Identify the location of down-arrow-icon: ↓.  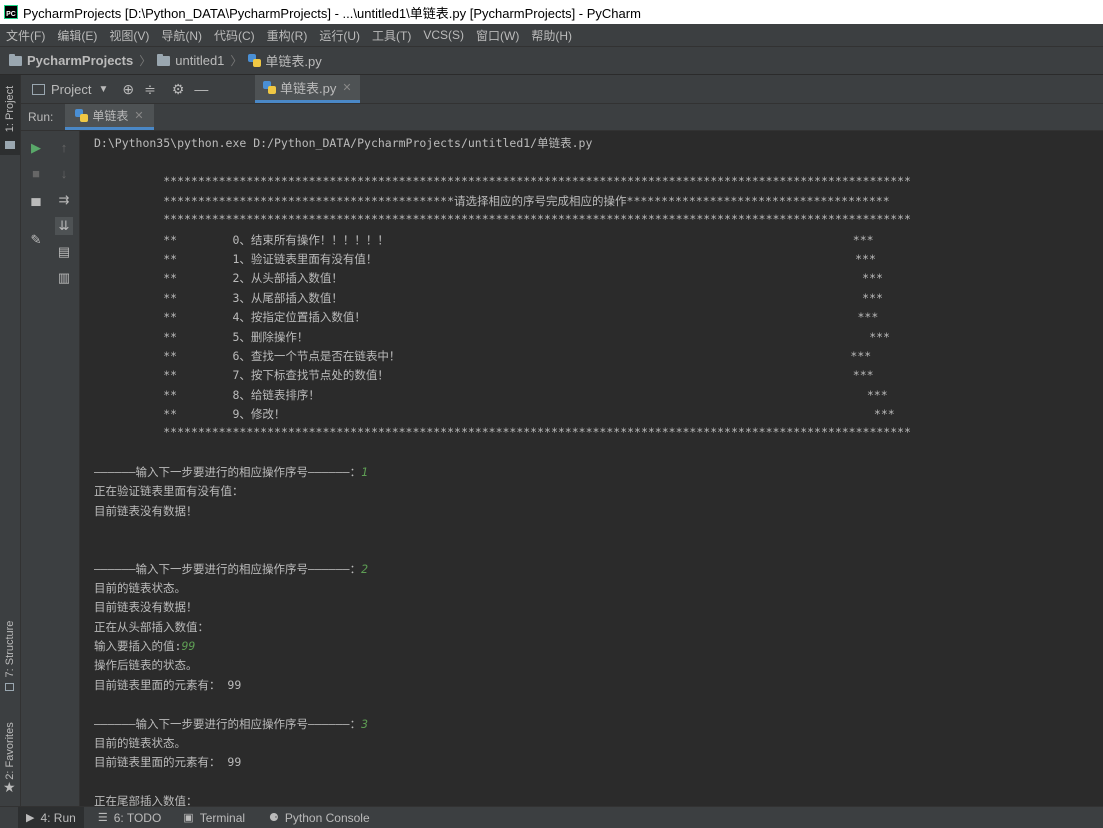
(64, 174).